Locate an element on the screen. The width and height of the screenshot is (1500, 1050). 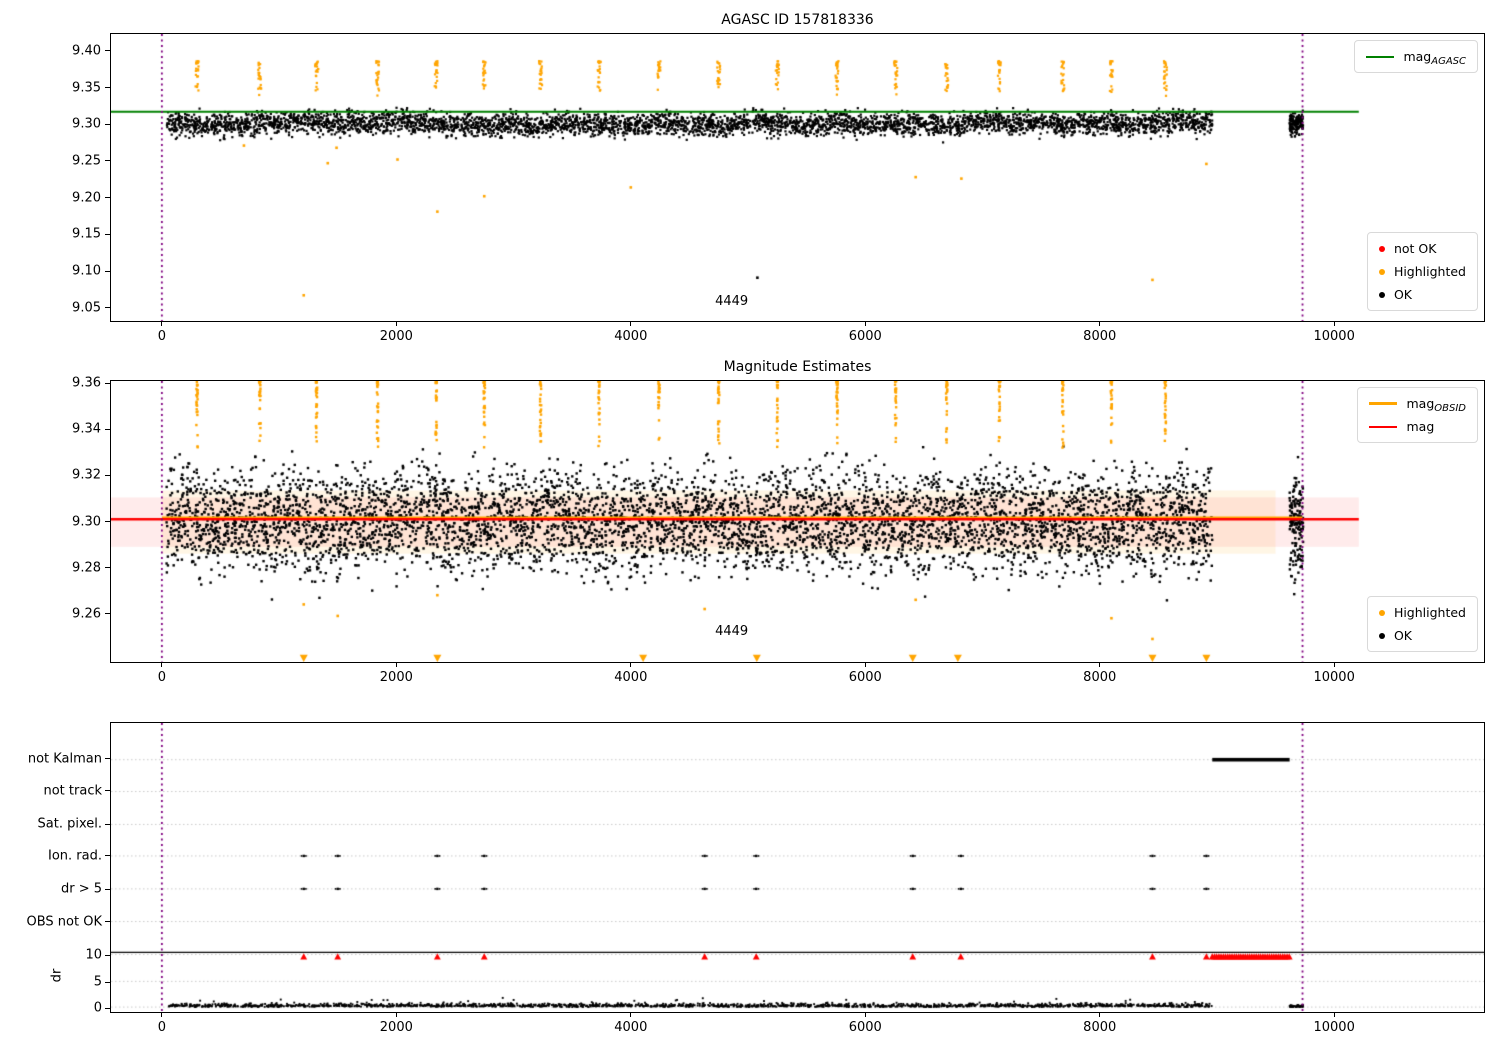
legend-label-mag: mag is located at coordinates (1420, 426).